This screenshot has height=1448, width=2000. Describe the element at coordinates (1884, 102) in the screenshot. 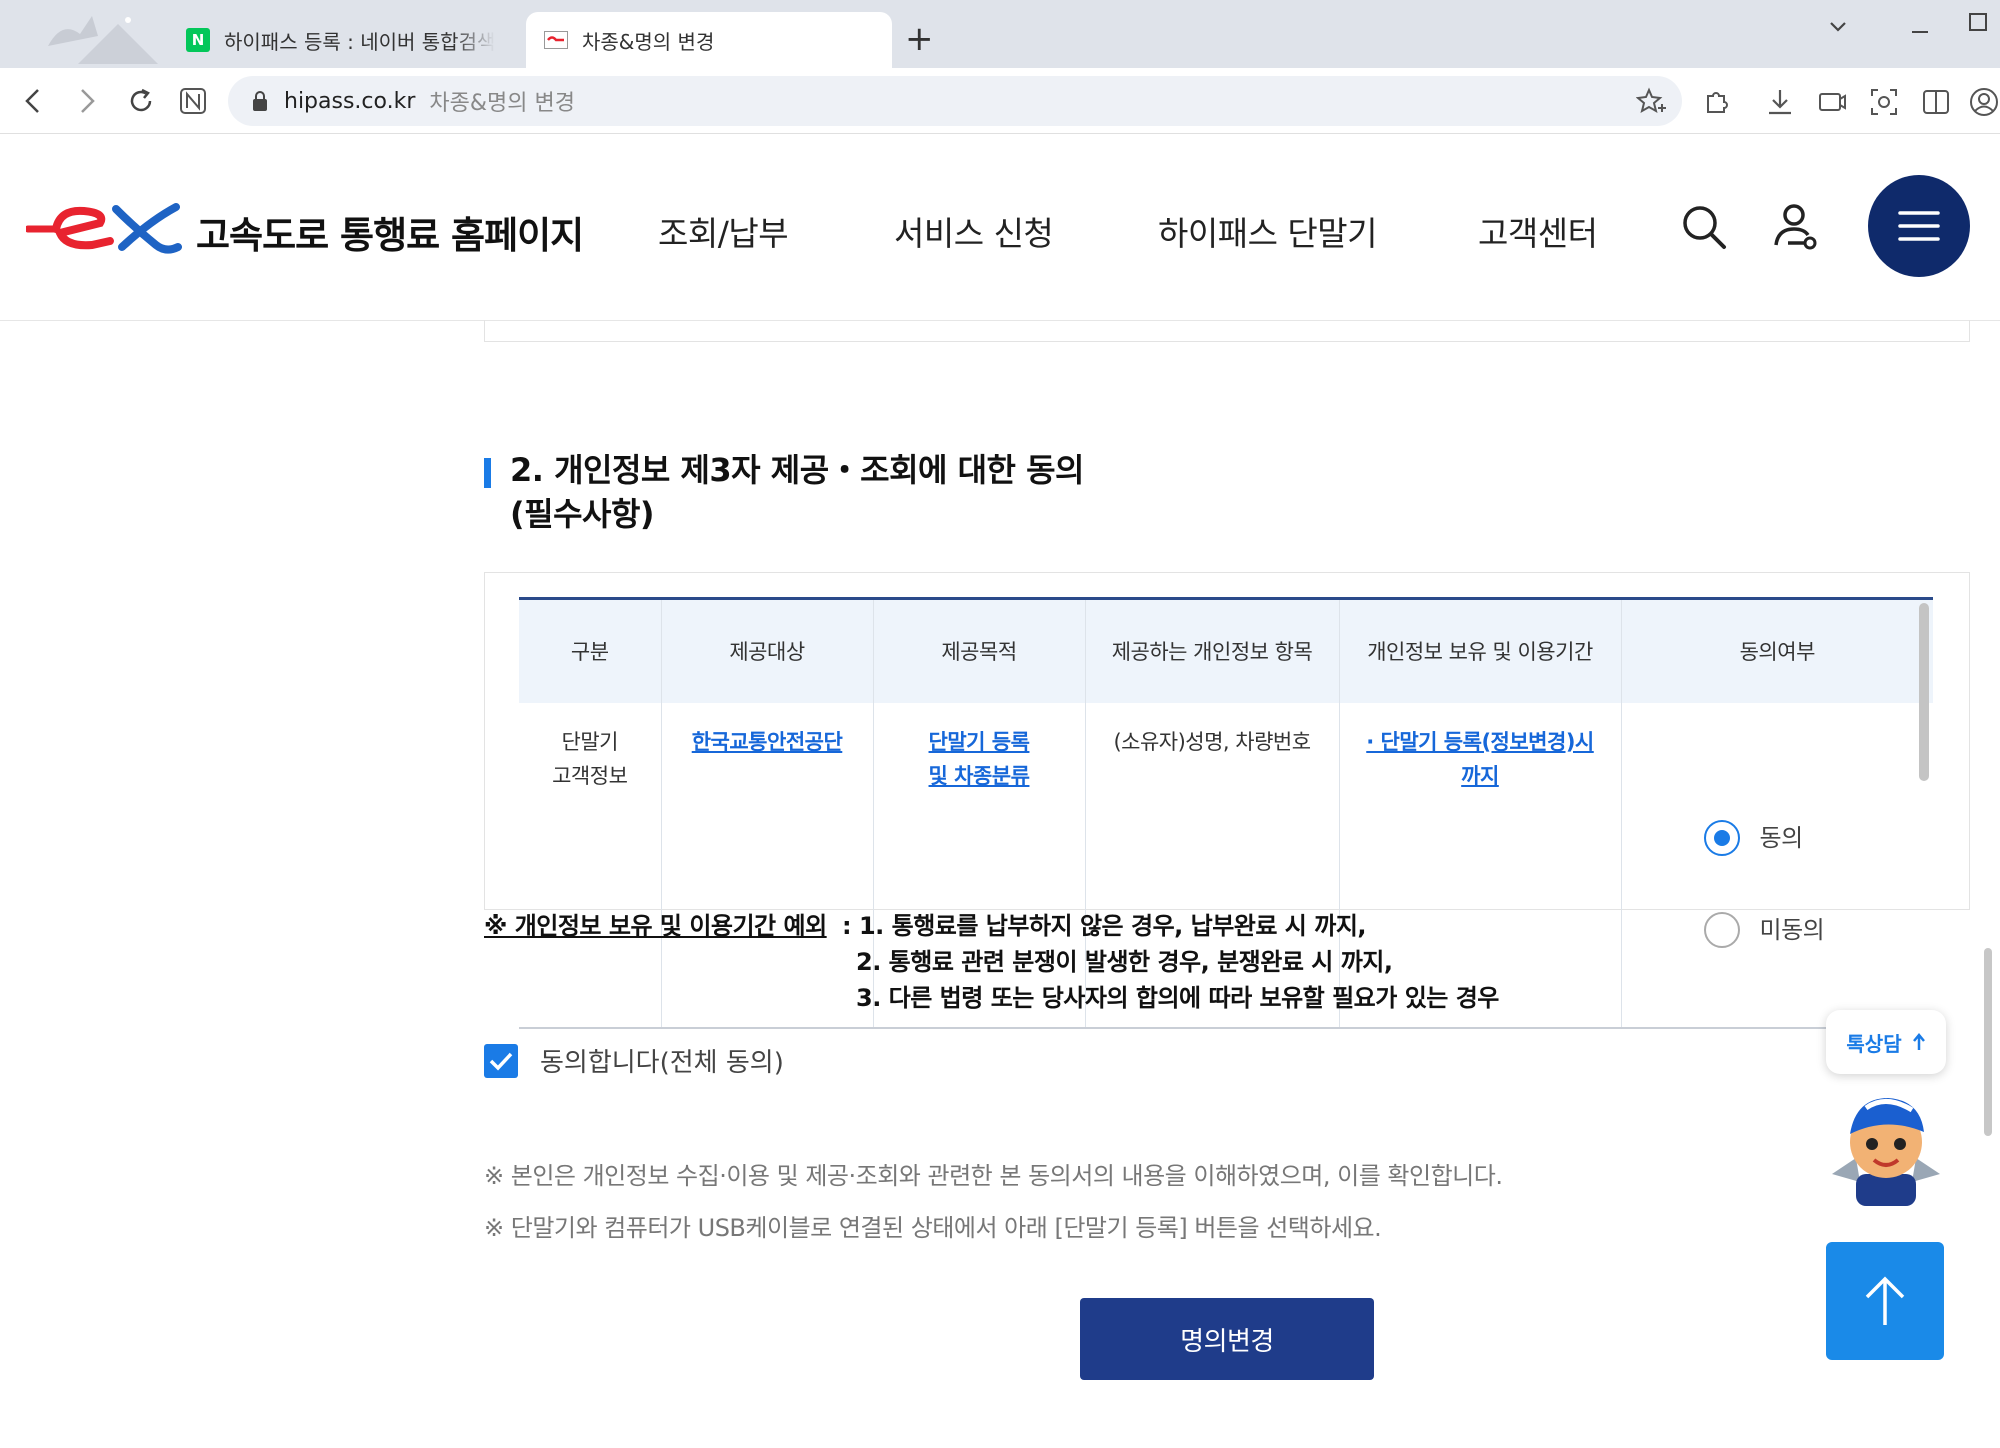

I see `lens-icon` at that location.